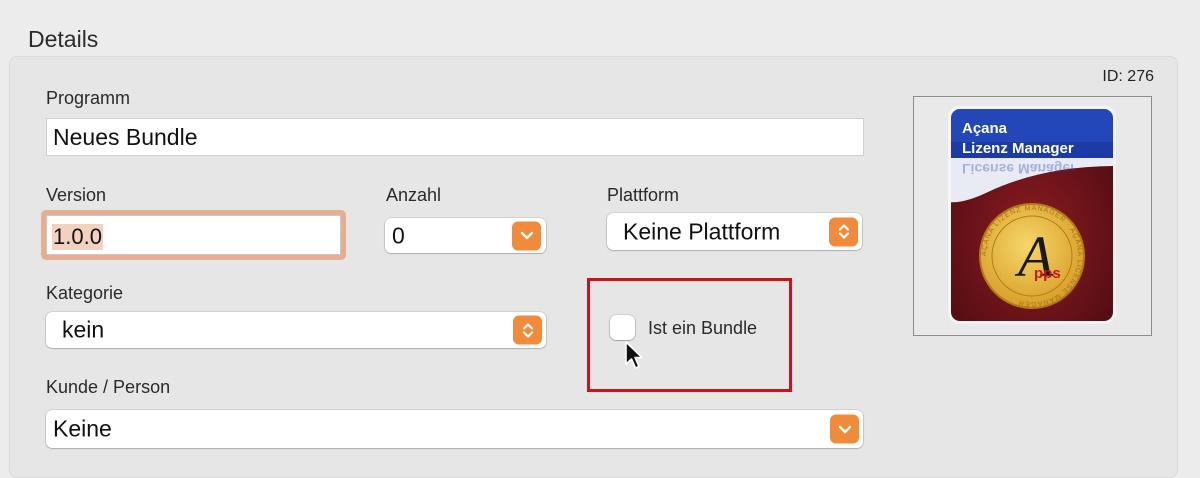 The image size is (1200, 478). What do you see at coordinates (454, 429) in the screenshot?
I see `kunde-dropdown: Keine` at bounding box center [454, 429].